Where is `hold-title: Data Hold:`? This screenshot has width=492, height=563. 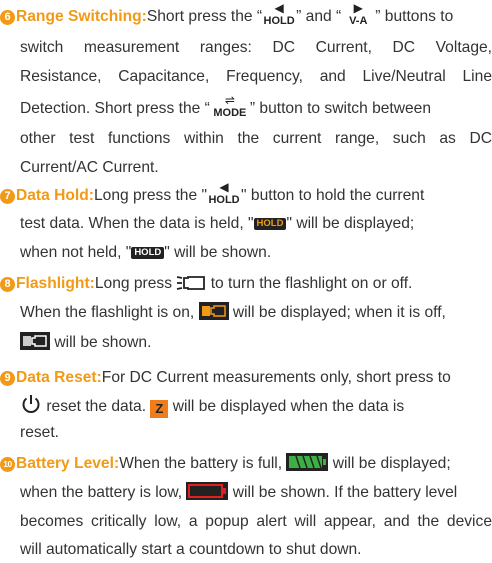 hold-title: Data Hold: is located at coordinates (55, 195).